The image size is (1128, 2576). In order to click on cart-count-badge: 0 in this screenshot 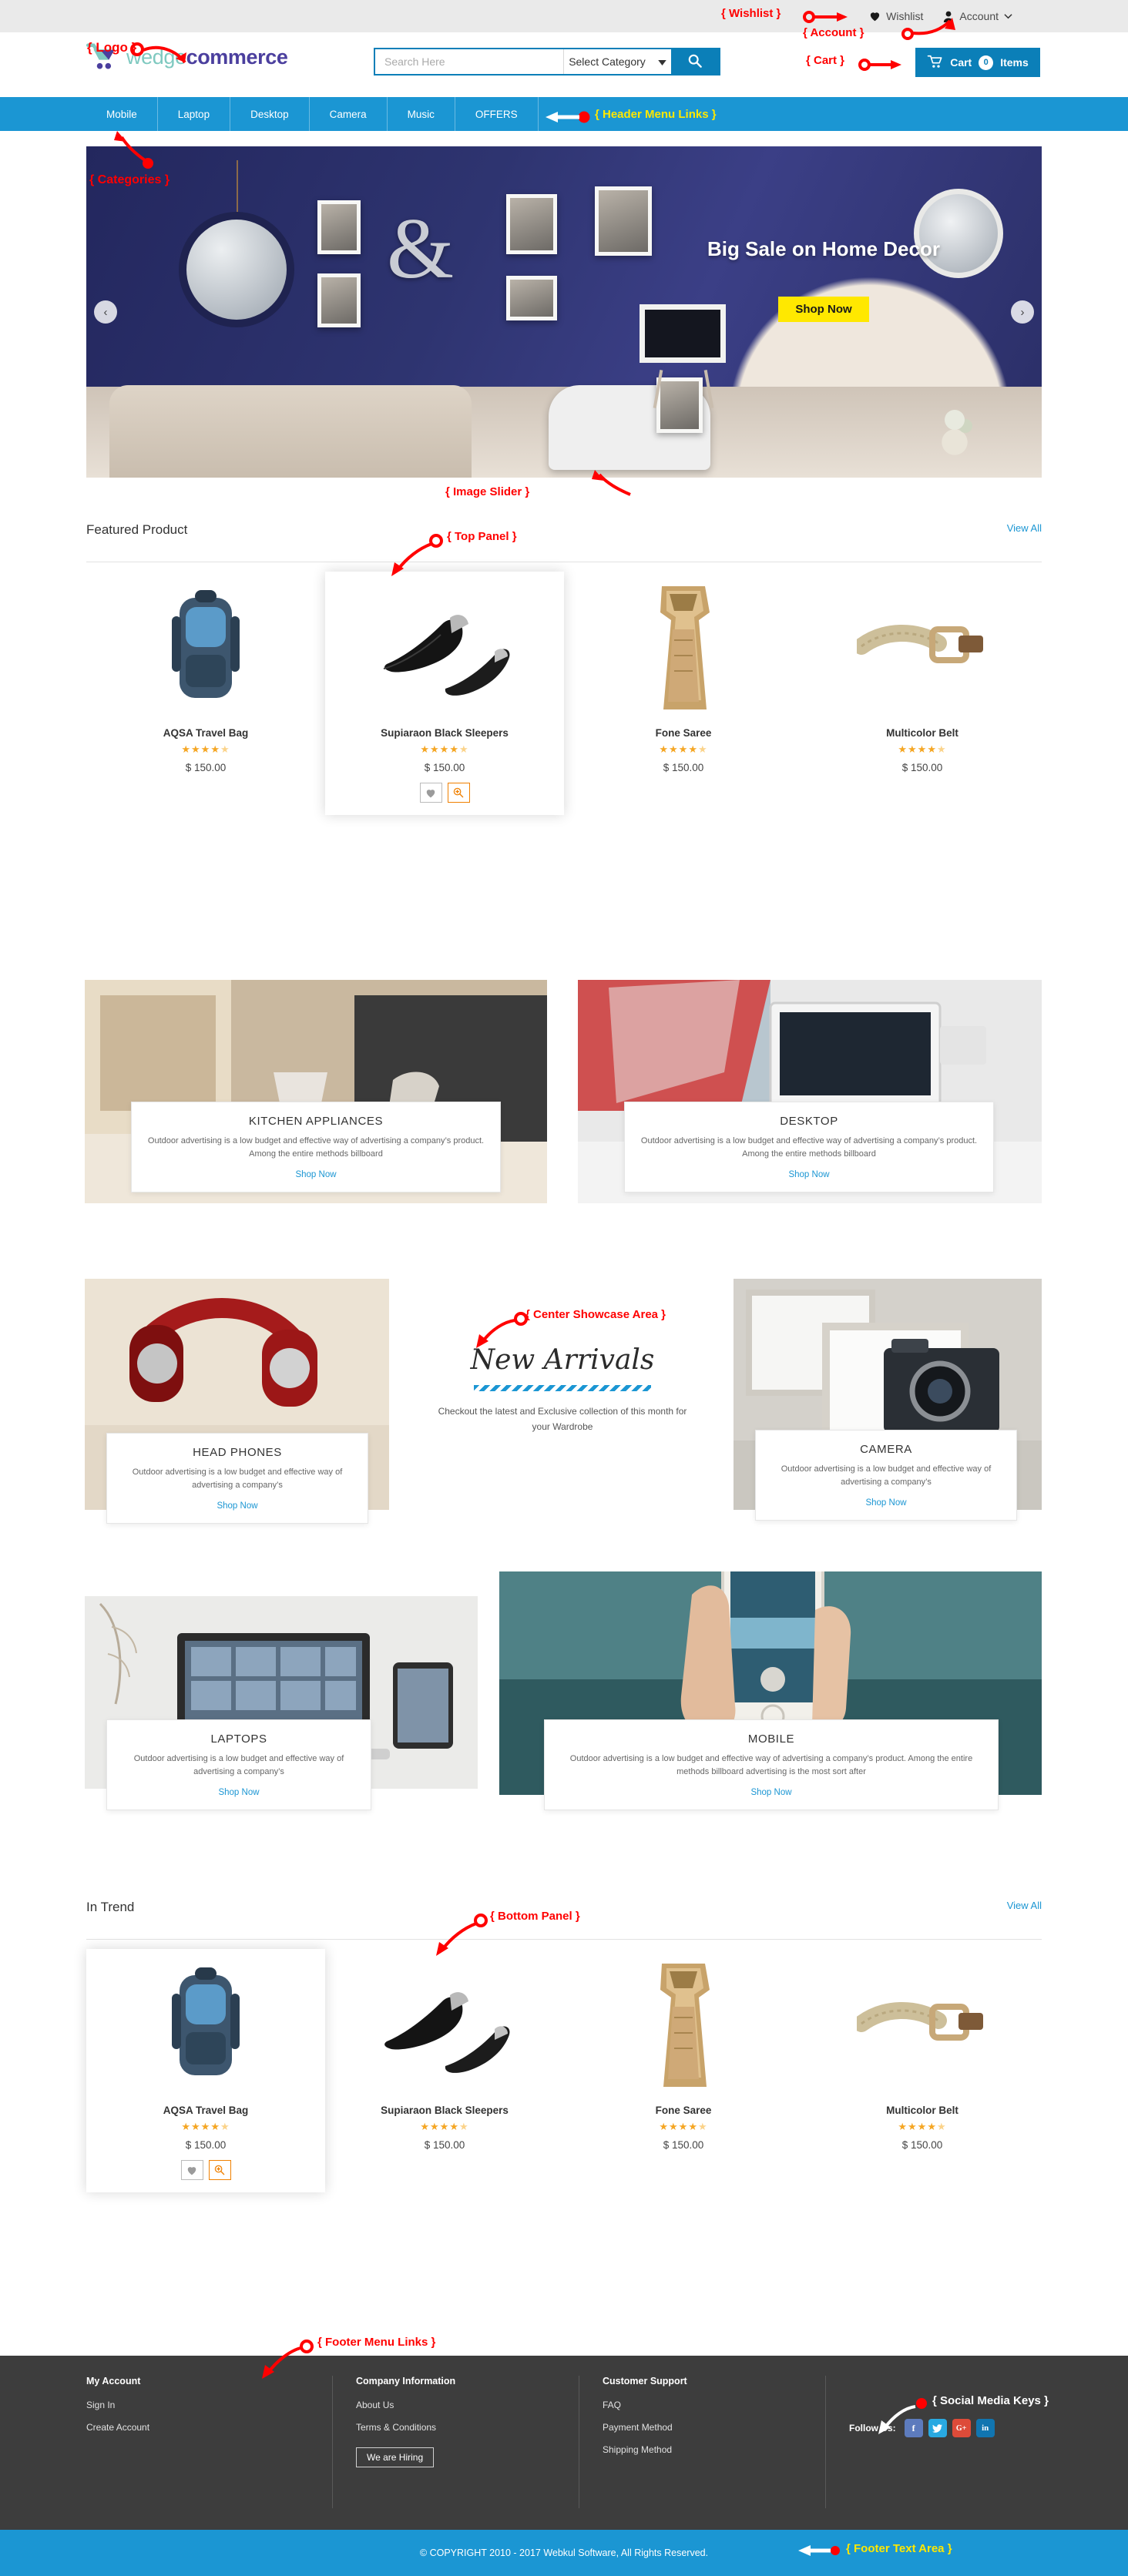, I will do `click(986, 62)`.